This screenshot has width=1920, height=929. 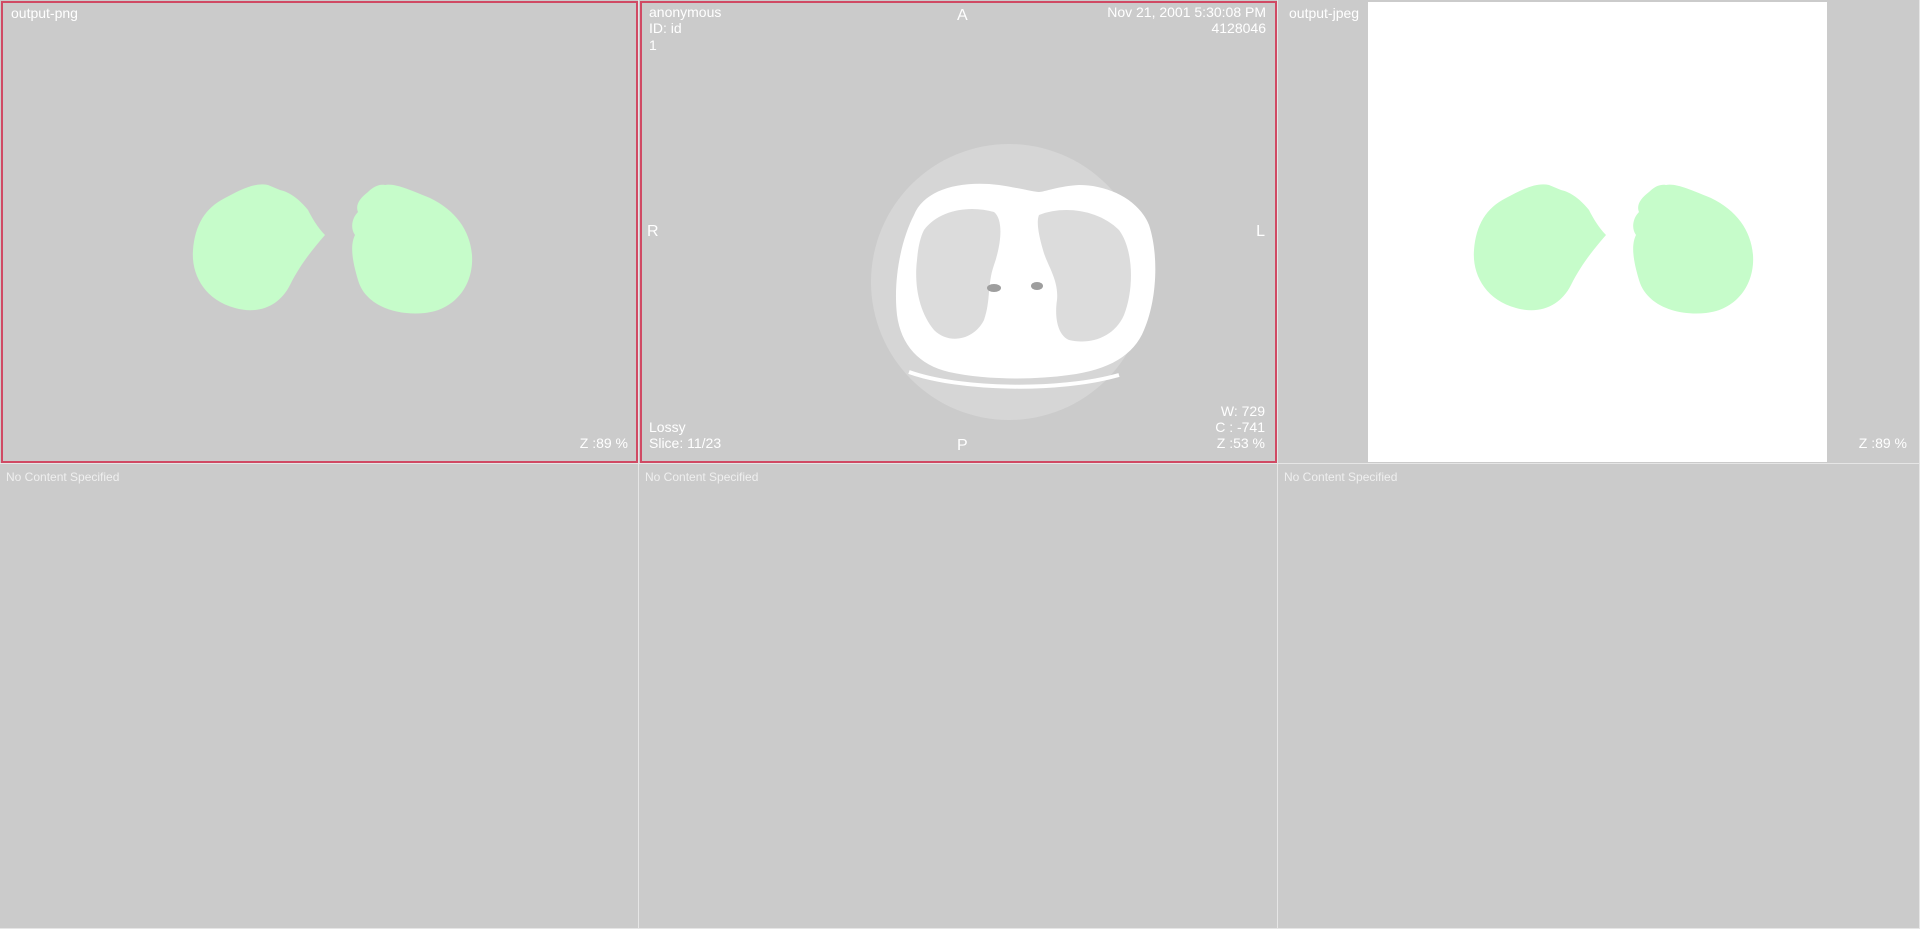 I want to click on orientation-marker-top: A, so click(x=962, y=15).